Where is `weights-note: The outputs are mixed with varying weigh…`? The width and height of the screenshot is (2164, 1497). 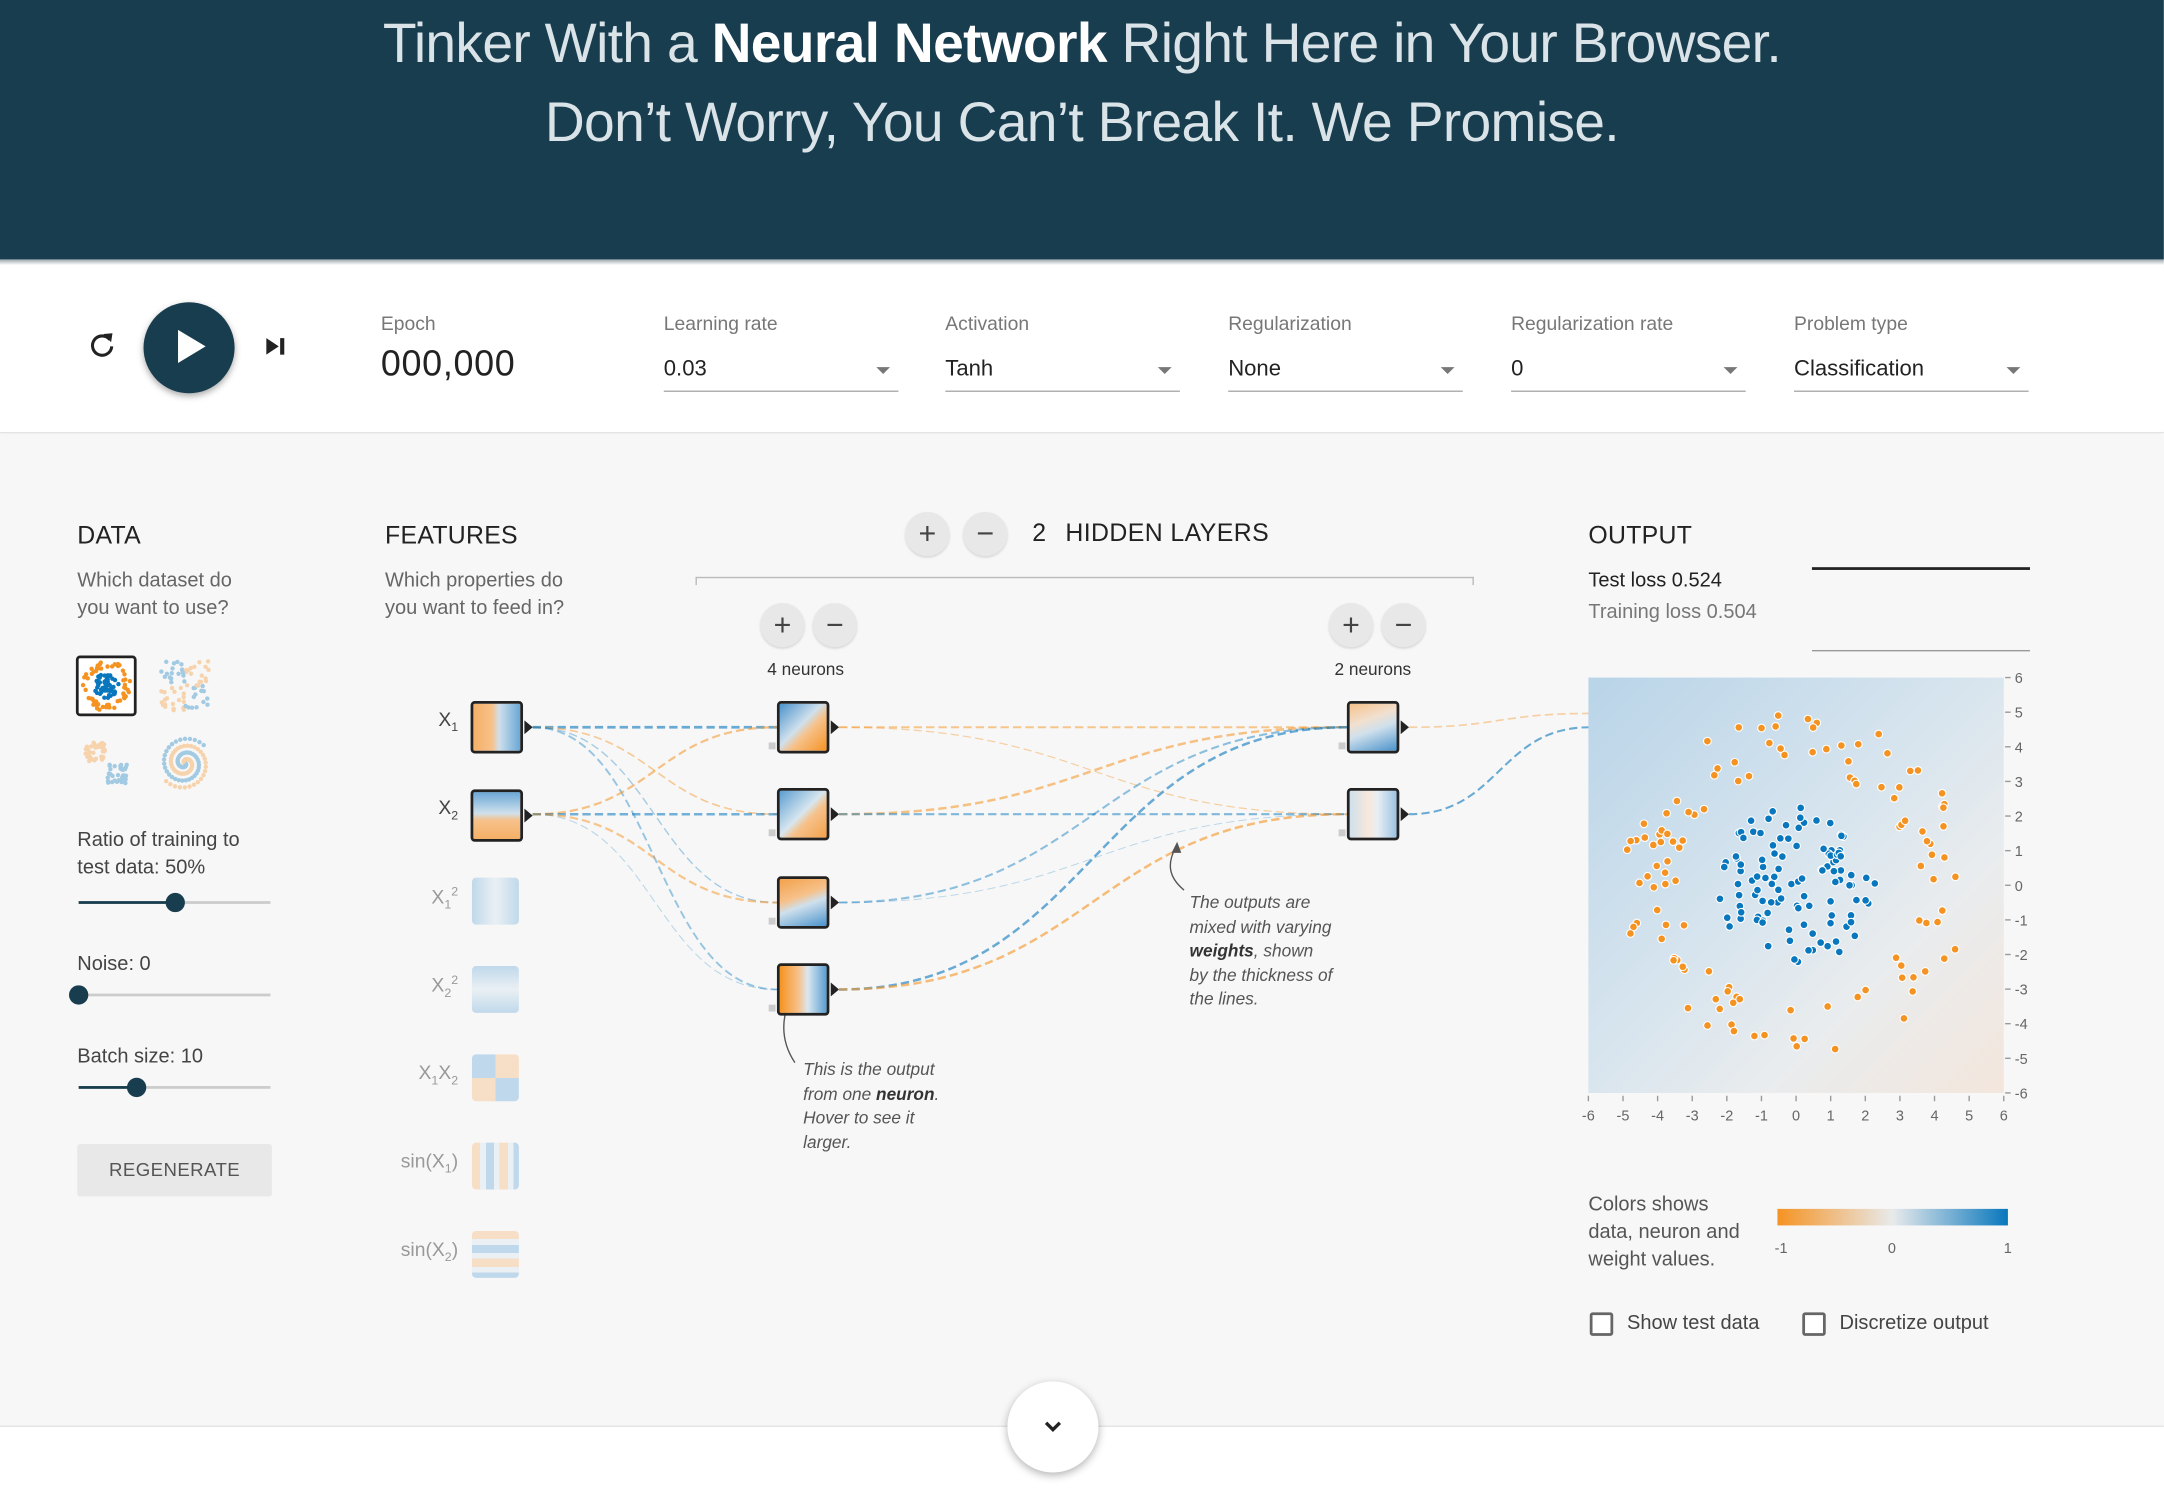 weights-note: The outputs are mixed with varying weigh… is located at coordinates (1261, 950).